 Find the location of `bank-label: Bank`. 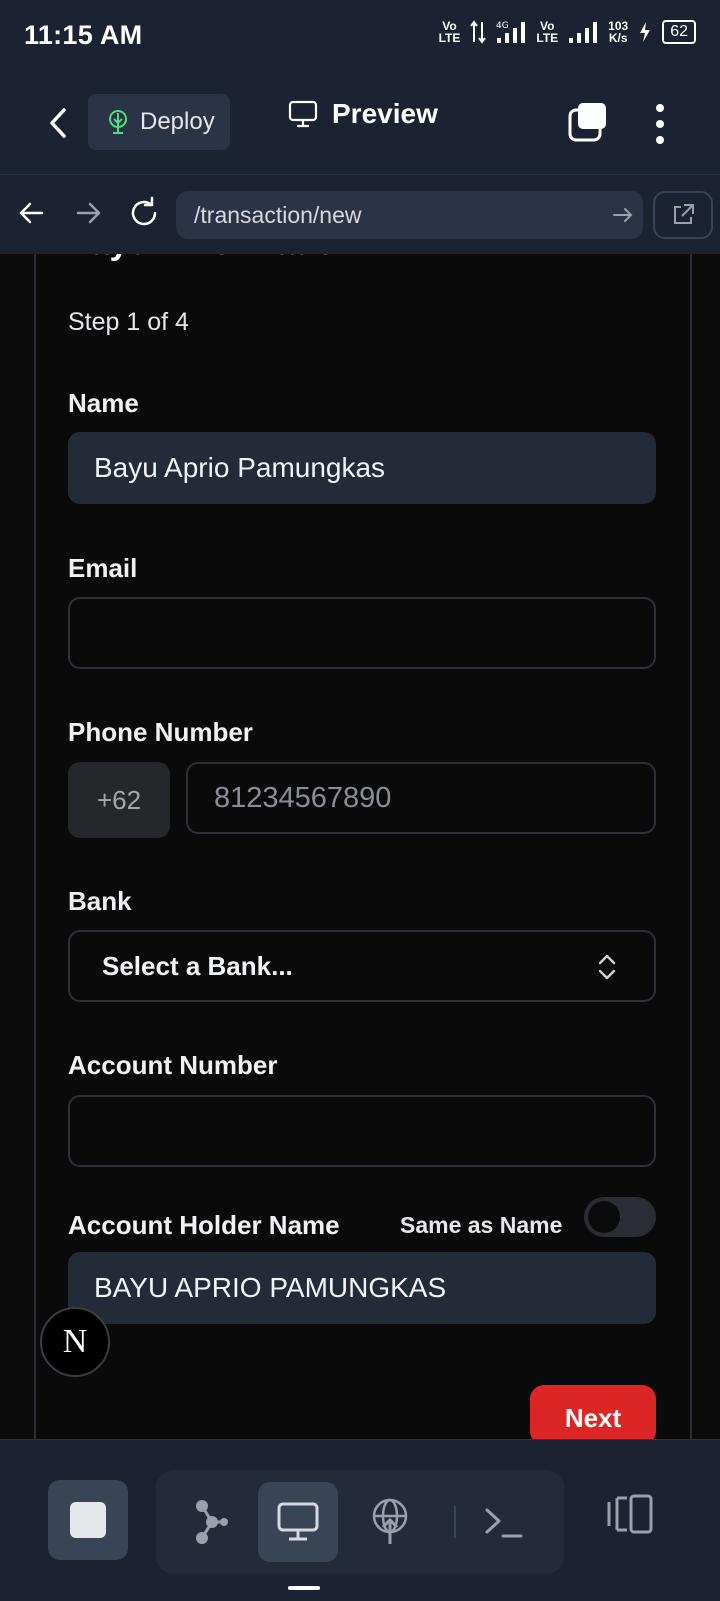

bank-label: Bank is located at coordinates (100, 901).